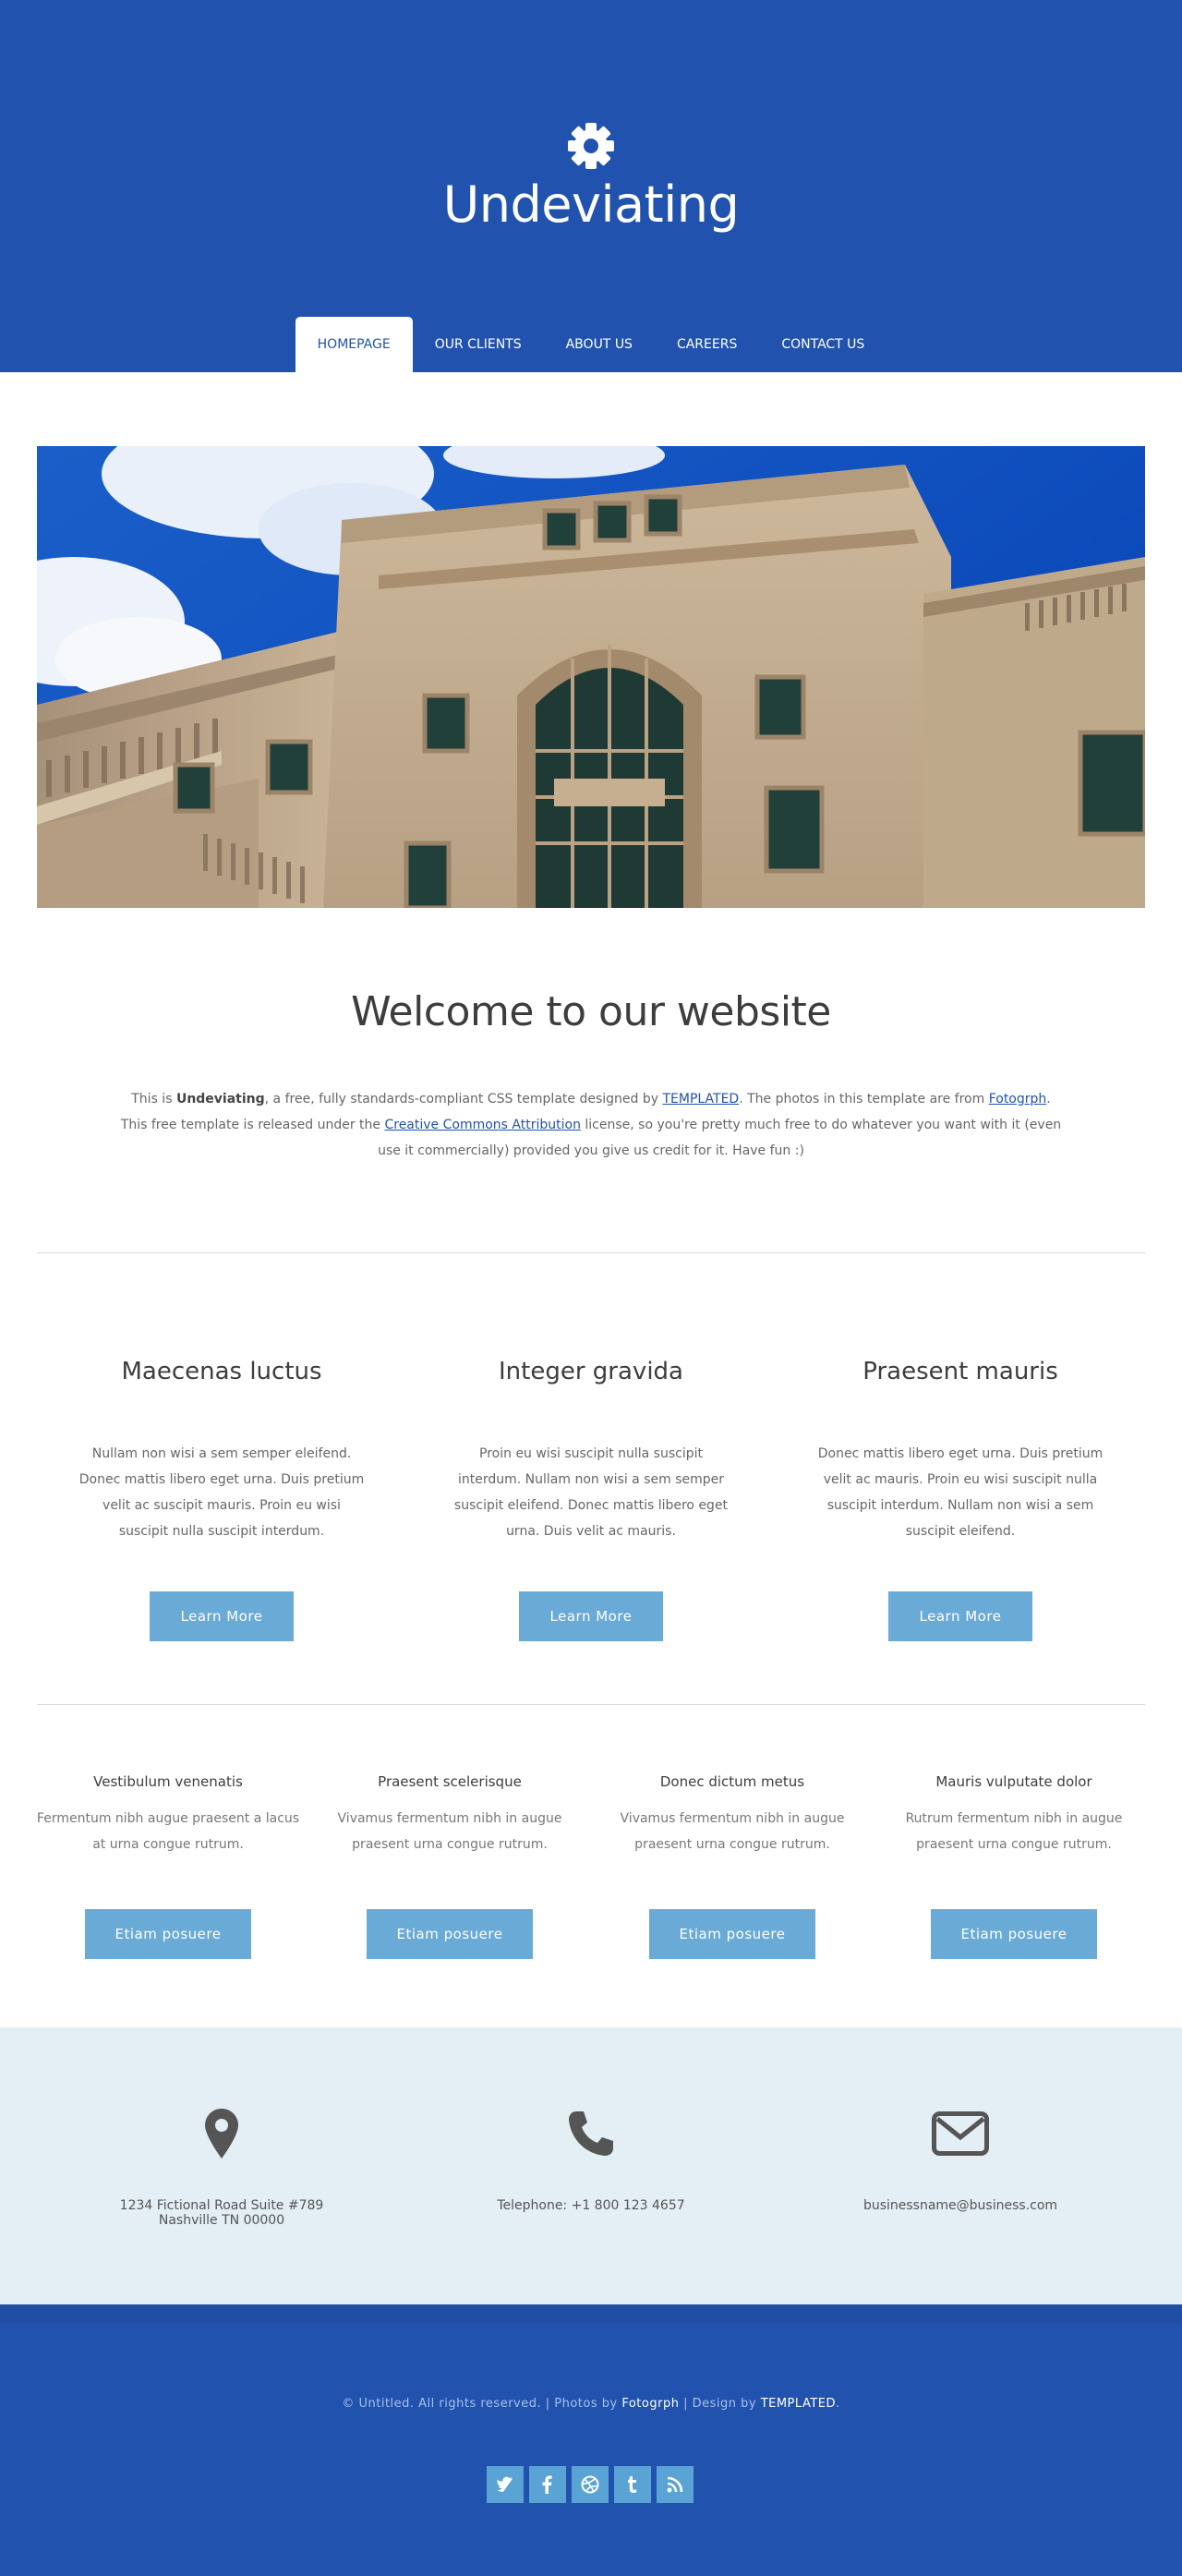 The image size is (1182, 2576). Describe the element at coordinates (479, 344) in the screenshot. I see `nav-item-our-clients: OUR CLIENTS` at that location.